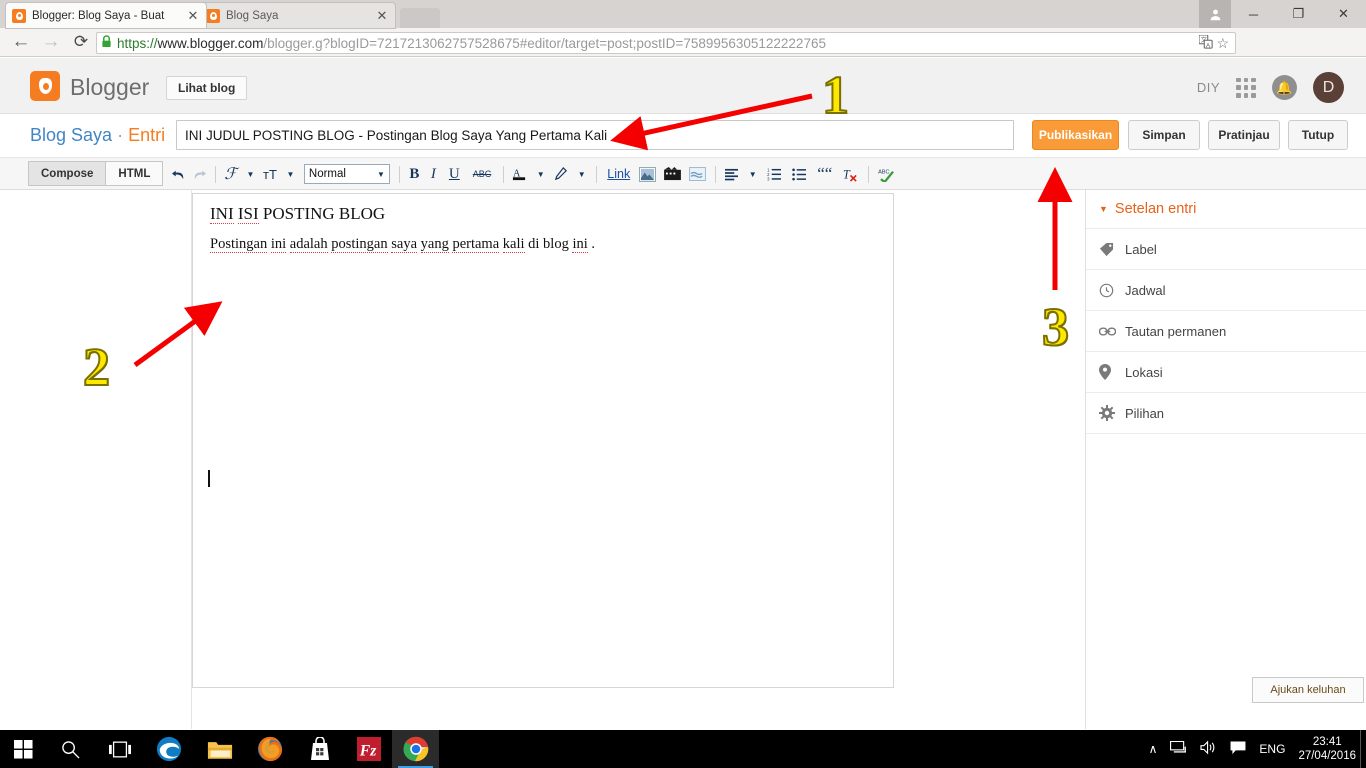 The width and height of the screenshot is (1366, 768). I want to click on browser-tab-2: Blog Saya ✕, so click(297, 15).